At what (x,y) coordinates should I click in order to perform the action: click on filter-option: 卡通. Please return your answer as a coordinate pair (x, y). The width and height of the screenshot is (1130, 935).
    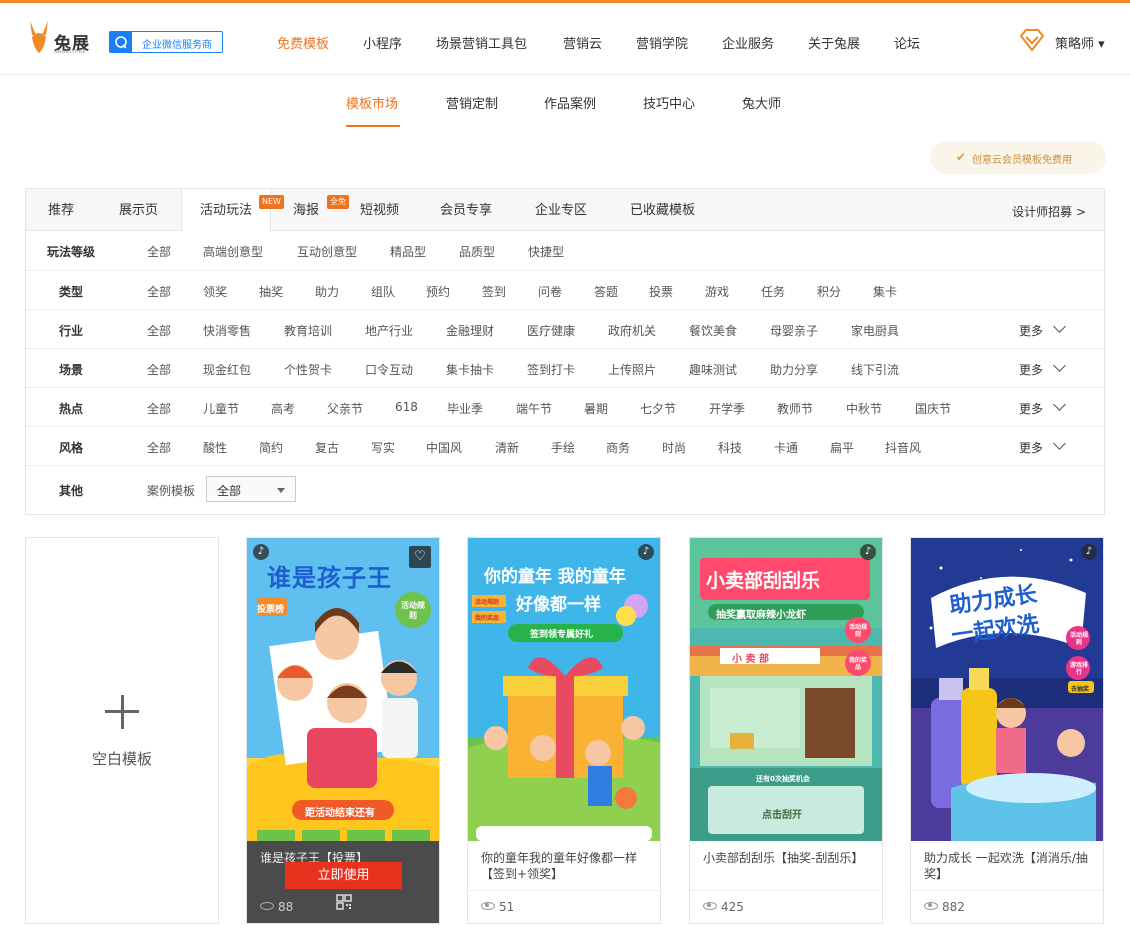
    Looking at the image, I should click on (786, 447).